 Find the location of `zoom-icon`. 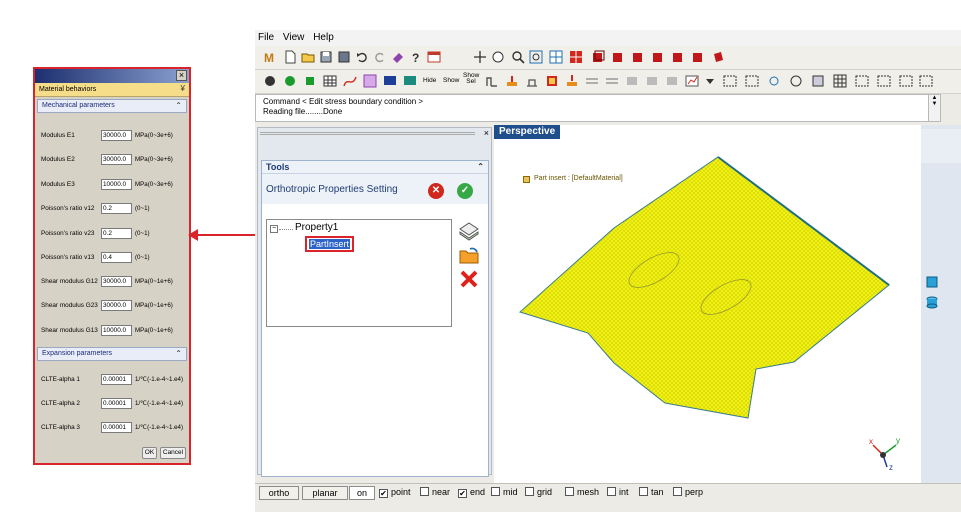

zoom-icon is located at coordinates (518, 57).